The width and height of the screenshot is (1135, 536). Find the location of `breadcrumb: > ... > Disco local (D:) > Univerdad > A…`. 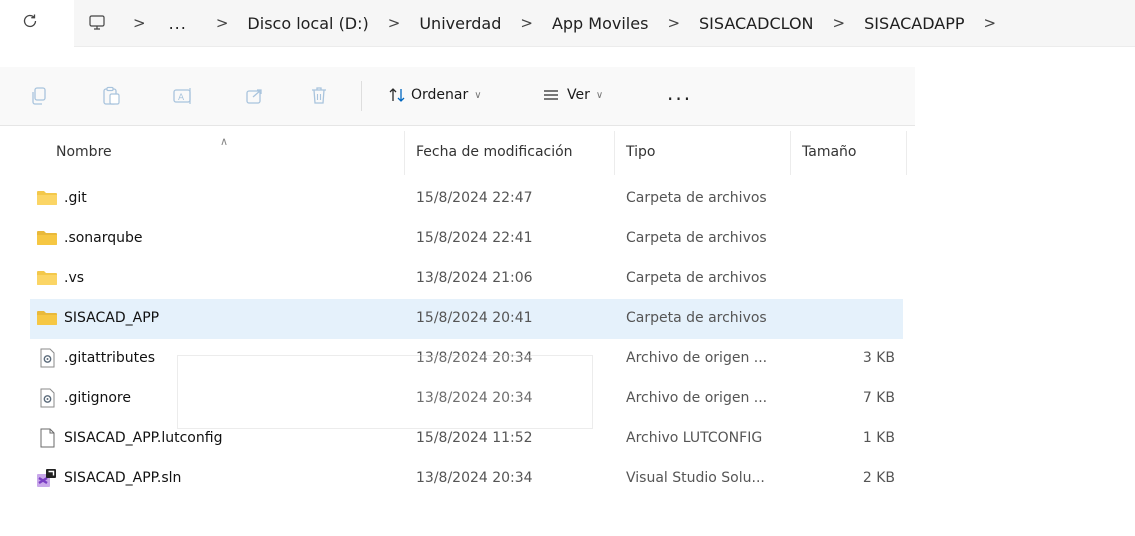

breadcrumb: > ... > Disco local (D:) > Univerdad > A… is located at coordinates (604, 23).